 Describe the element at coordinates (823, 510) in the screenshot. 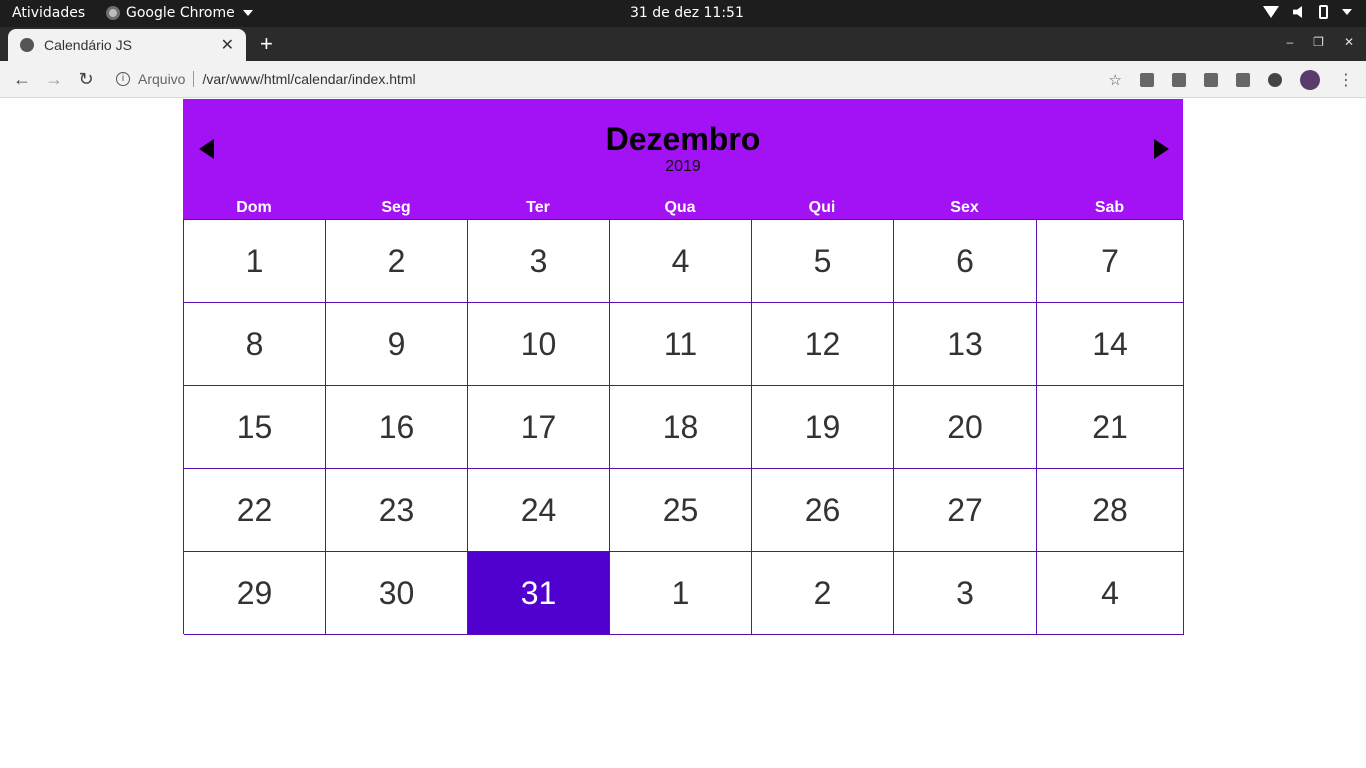

I see `day-cell: 26` at that location.